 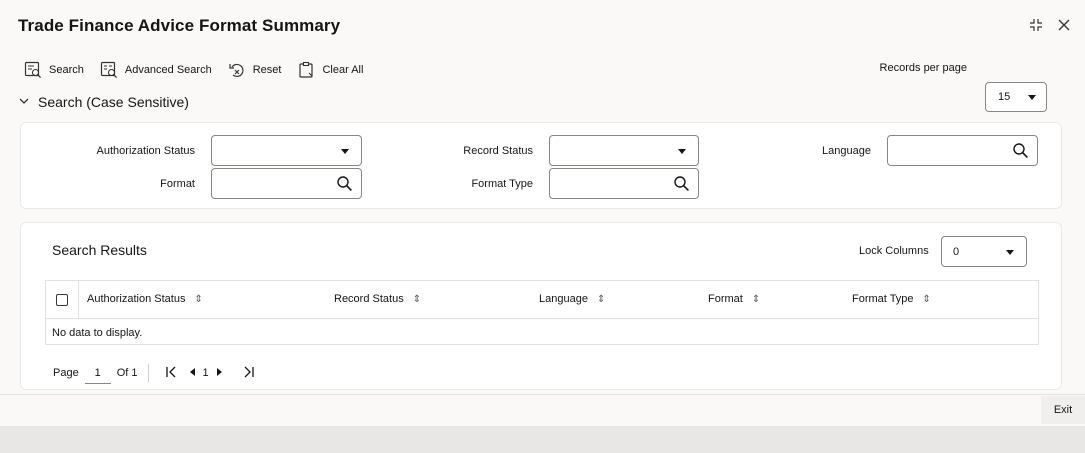 I want to click on search-button-label: Search, so click(x=66, y=70).